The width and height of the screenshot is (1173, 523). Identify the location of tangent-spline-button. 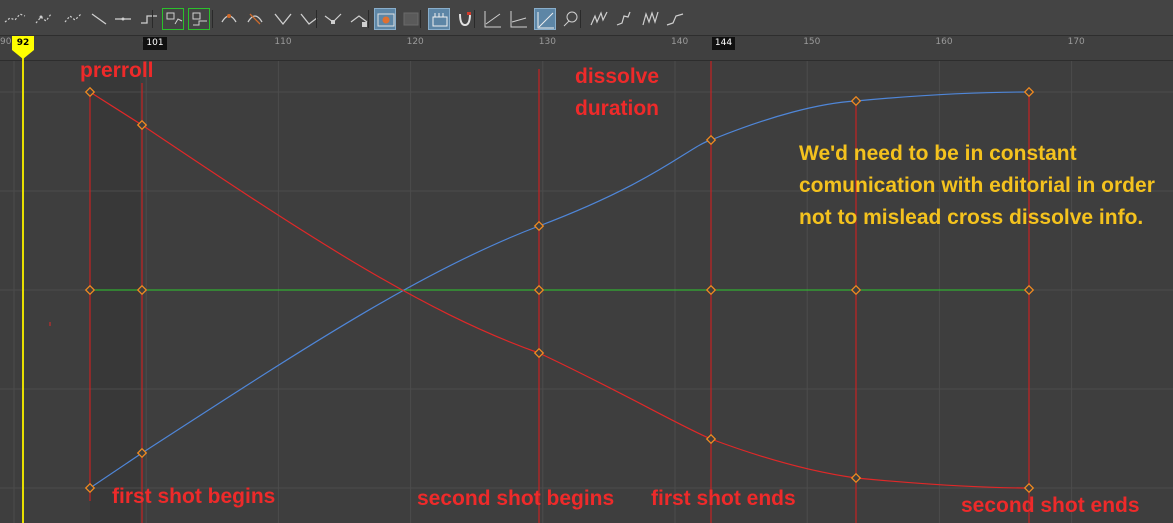
(45, 19).